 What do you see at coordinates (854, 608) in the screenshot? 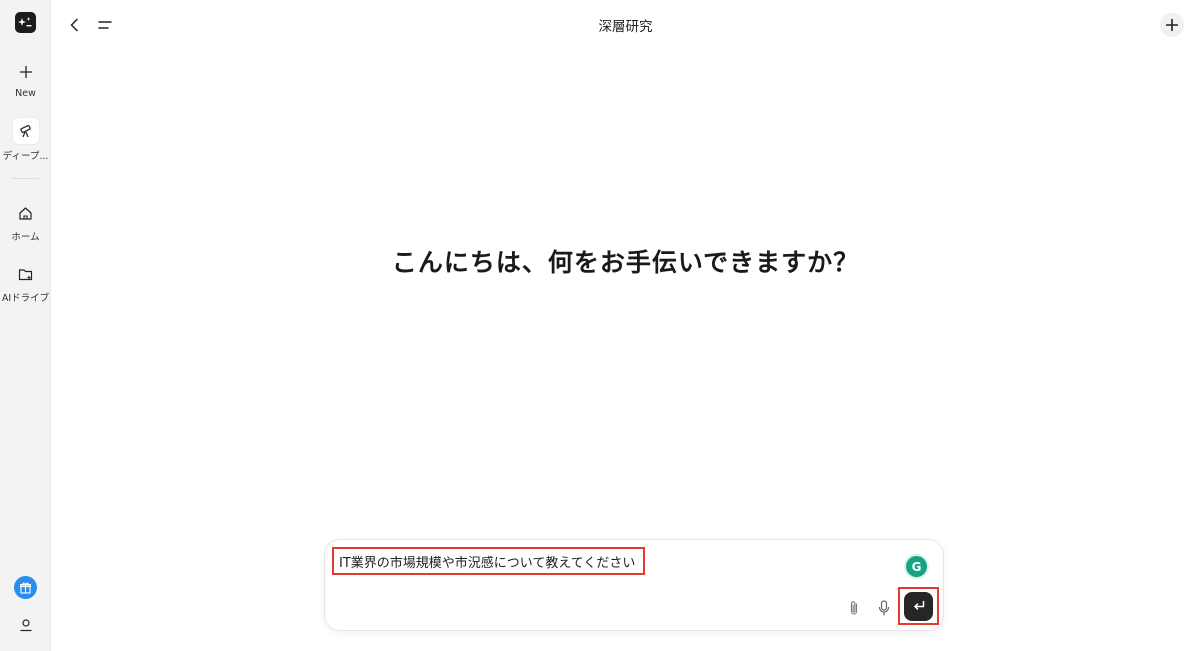
I see `paperclip-icon` at bounding box center [854, 608].